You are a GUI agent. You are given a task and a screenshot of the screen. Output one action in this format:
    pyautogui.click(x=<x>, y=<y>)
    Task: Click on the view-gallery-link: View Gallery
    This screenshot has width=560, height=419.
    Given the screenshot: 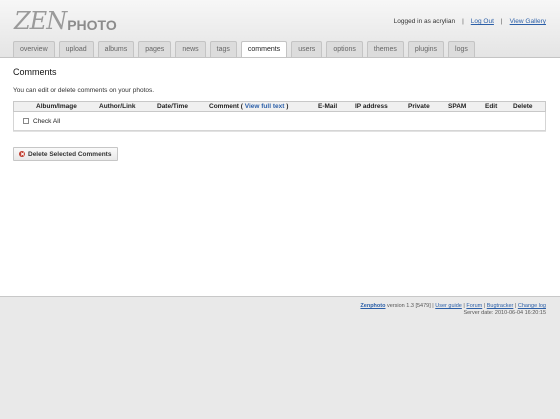 What is the action you would take?
    pyautogui.click(x=528, y=21)
    